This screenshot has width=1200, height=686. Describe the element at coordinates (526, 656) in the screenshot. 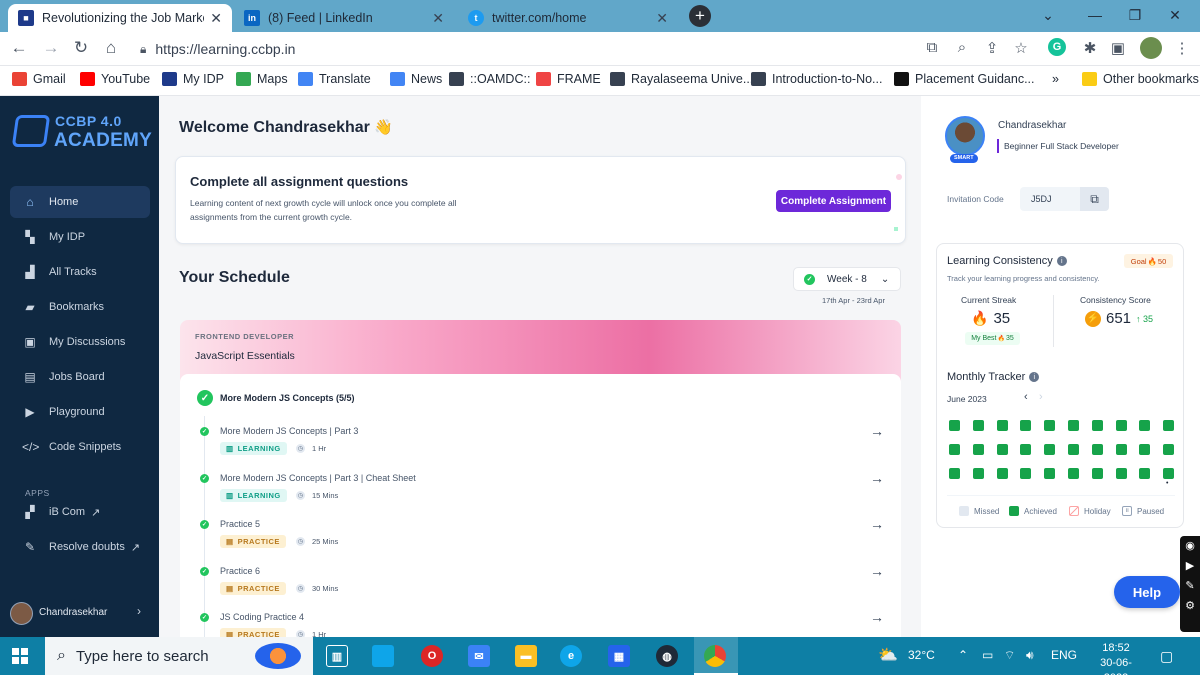

I see `file-explorer-icon: ▬` at that location.